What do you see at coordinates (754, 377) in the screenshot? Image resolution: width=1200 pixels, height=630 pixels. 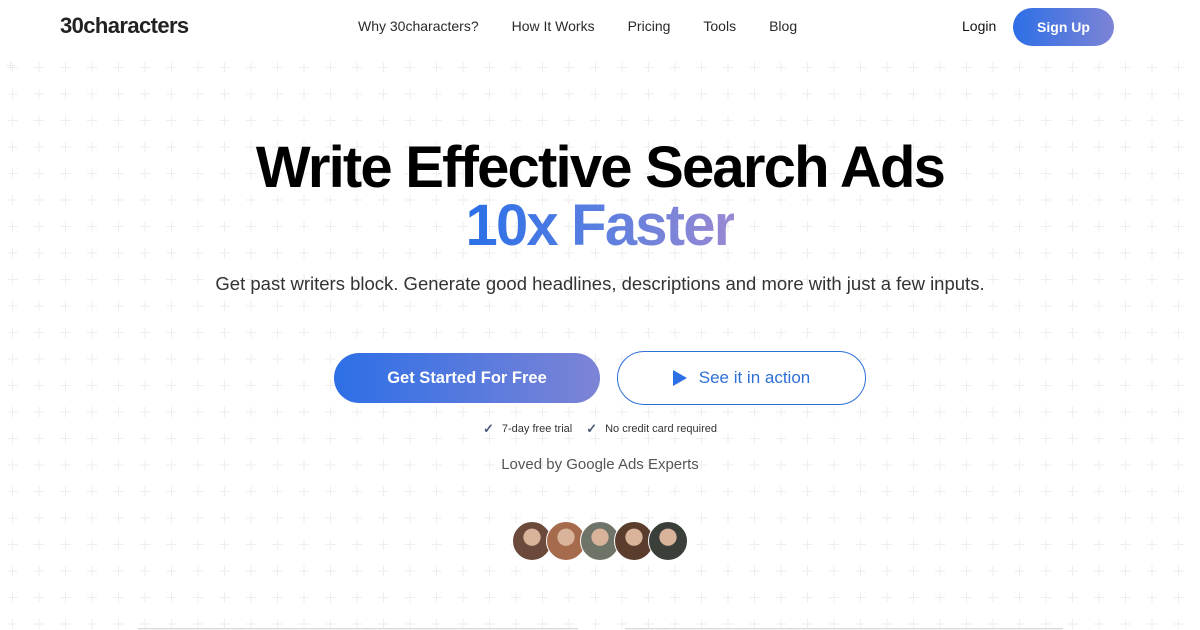 I see `see-it-in-action-label: See it in action` at bounding box center [754, 377].